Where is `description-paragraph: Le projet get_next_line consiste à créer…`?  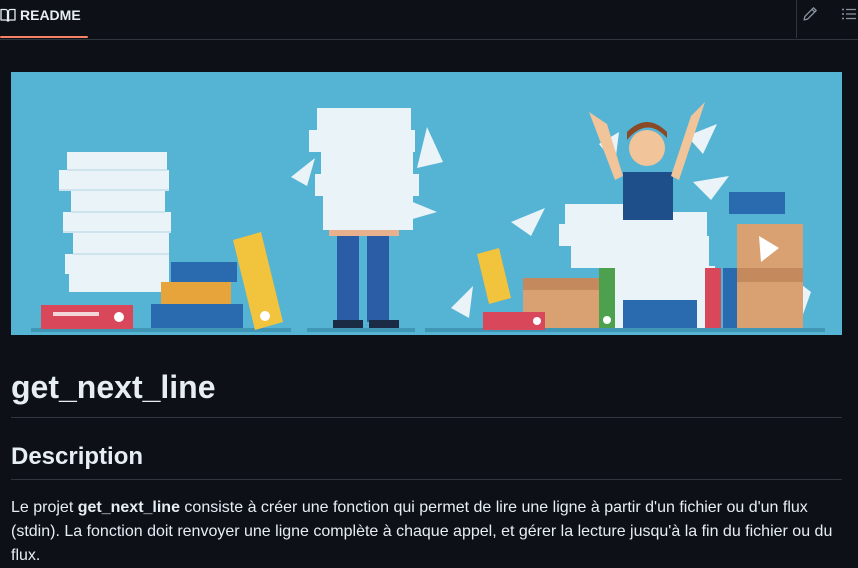
description-paragraph: Le projet get_next_line consiste à créer… is located at coordinates (426, 532).